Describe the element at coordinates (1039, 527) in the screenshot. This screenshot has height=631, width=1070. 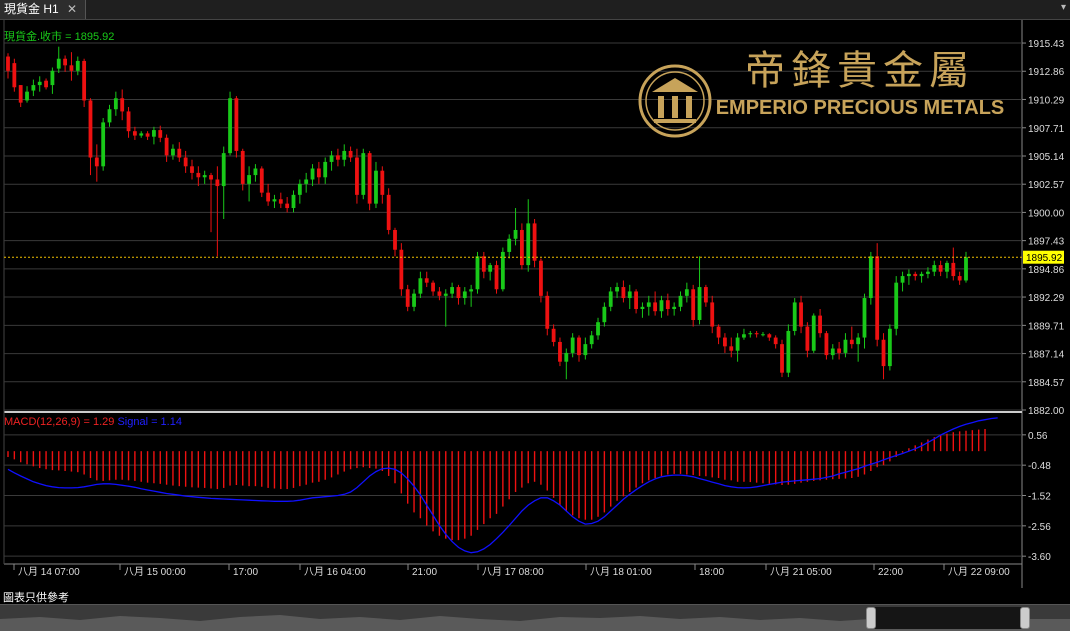
I see `macd-tick-label: -2.56` at that location.